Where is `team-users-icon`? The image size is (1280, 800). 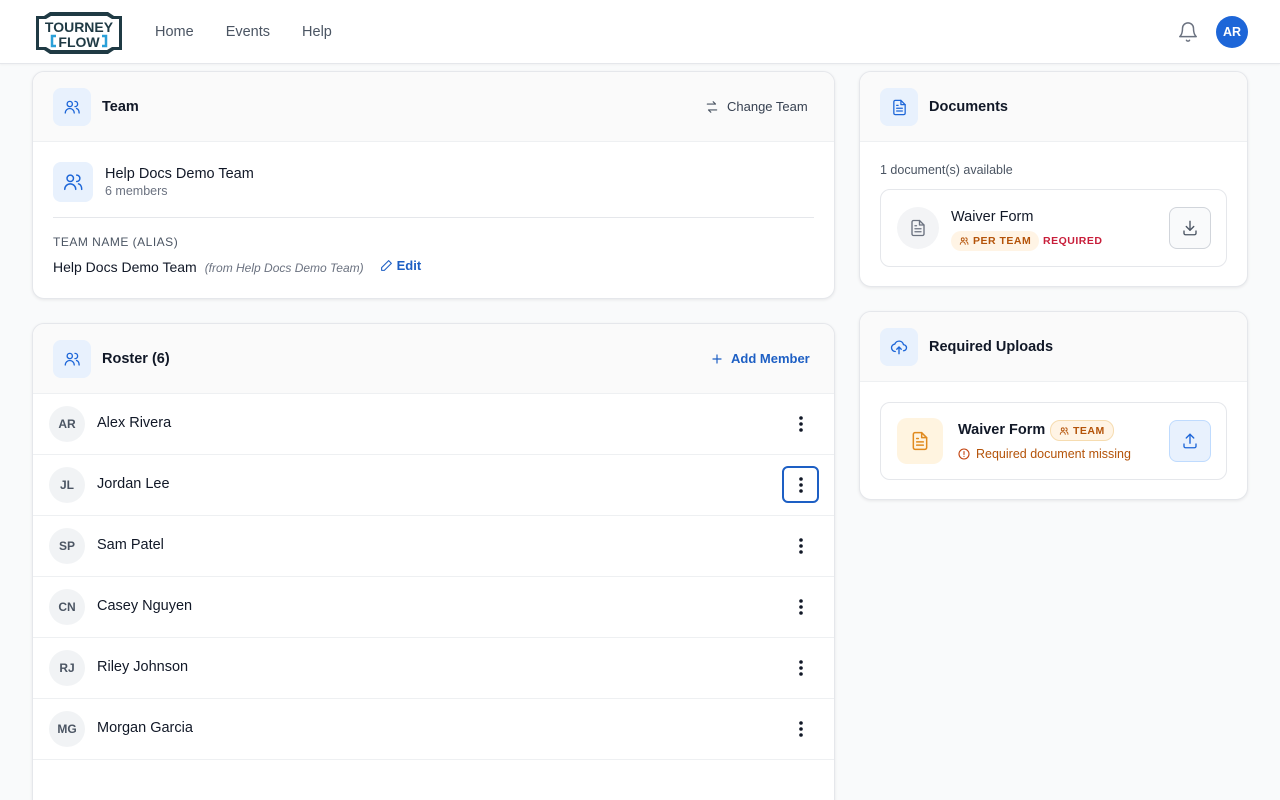
team-users-icon is located at coordinates (72, 107).